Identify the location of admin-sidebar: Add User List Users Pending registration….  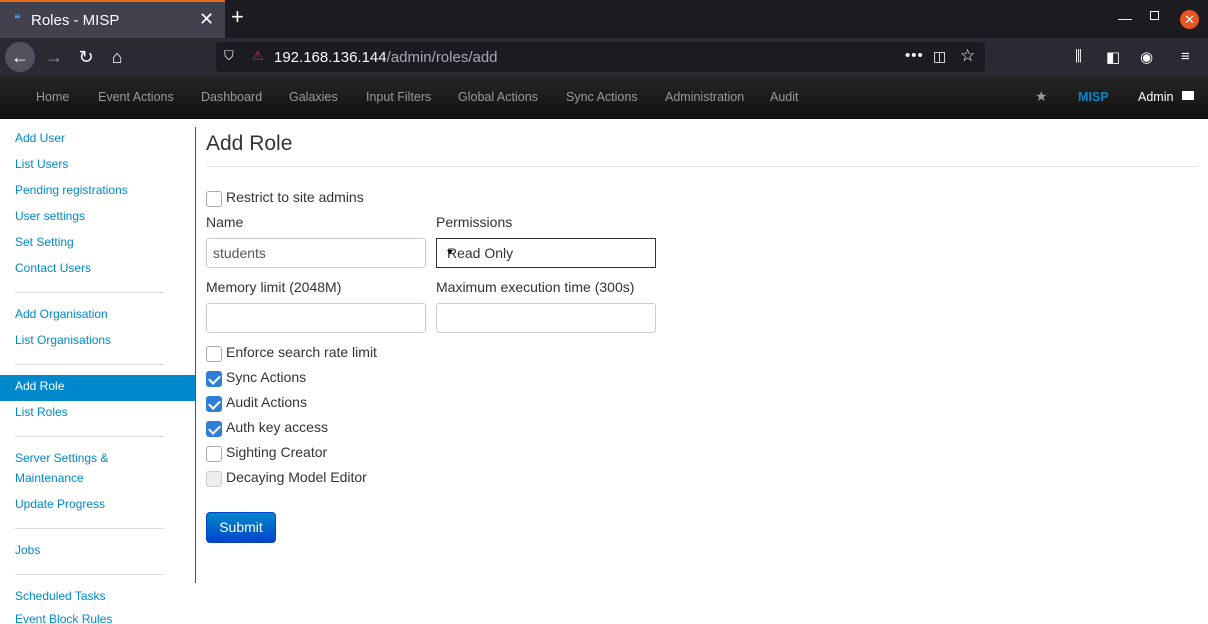
(98, 355).